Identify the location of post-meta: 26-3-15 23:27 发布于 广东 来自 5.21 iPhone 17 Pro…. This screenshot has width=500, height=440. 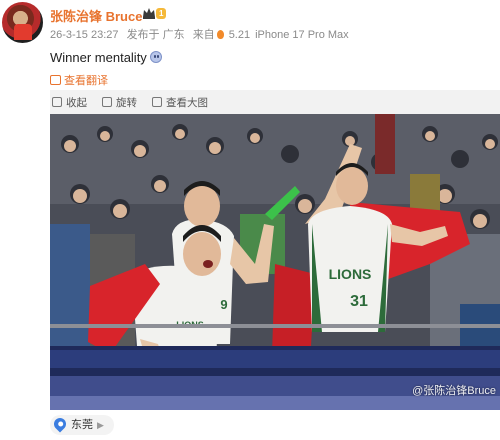
(202, 34).